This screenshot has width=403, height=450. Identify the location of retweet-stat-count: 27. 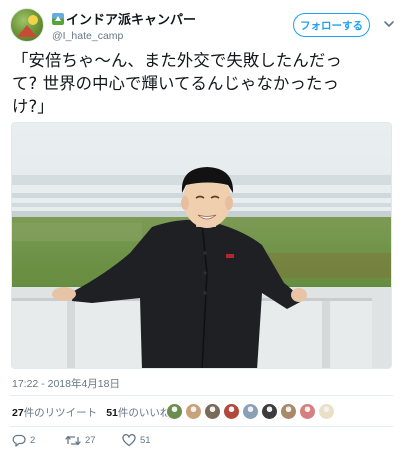
(18, 412).